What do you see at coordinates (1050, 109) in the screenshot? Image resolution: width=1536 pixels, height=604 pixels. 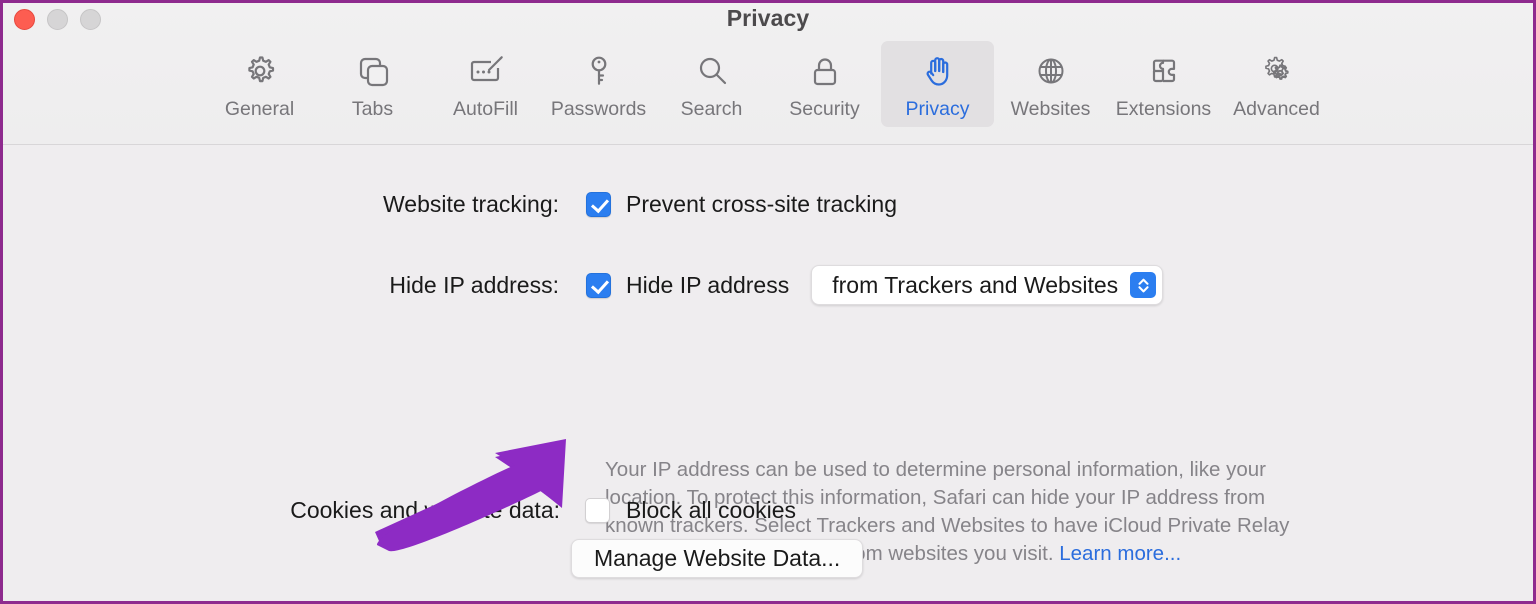 I see `toolbar-item-label: Websites` at bounding box center [1050, 109].